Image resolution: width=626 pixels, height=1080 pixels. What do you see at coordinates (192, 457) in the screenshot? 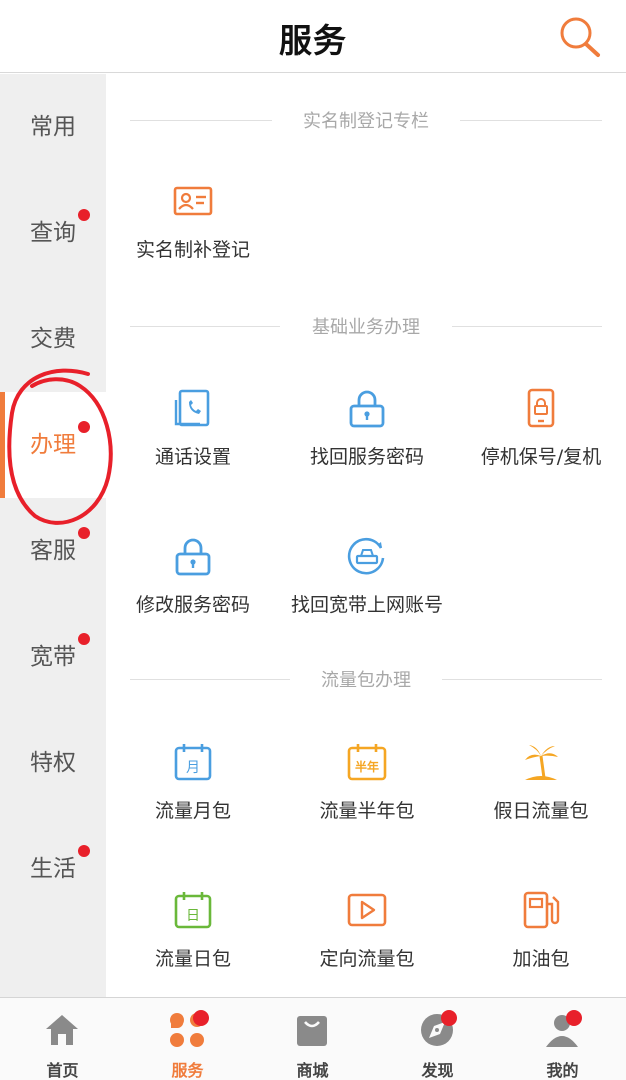
I see `service-item-label: 通话设置` at bounding box center [192, 457].